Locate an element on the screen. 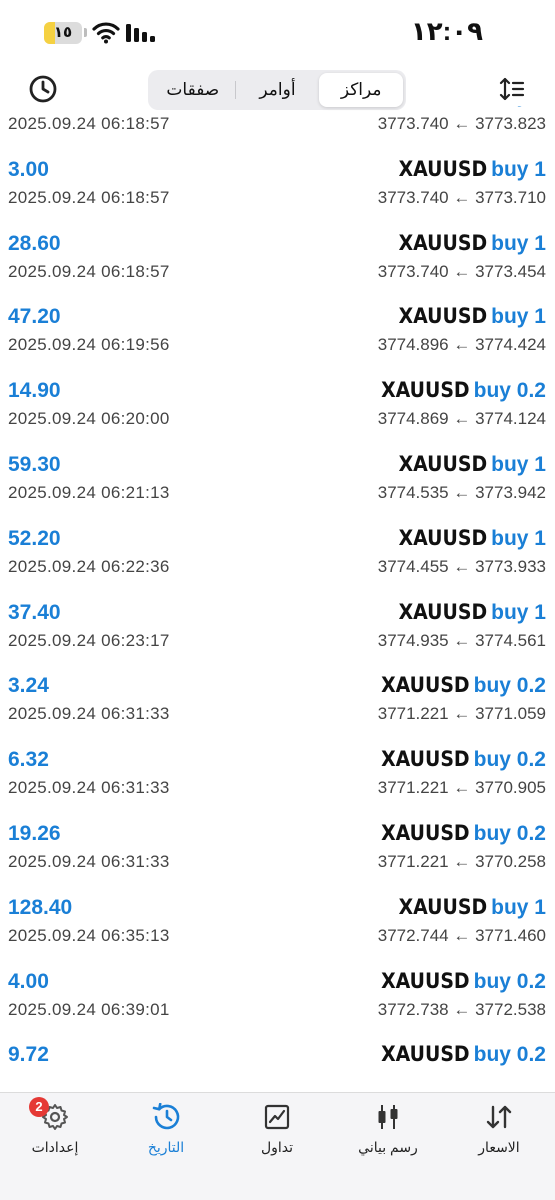 This screenshot has height=1200, width=555. deal-prices: 3773.740 ← 3773.823 is located at coordinates (461, 123).